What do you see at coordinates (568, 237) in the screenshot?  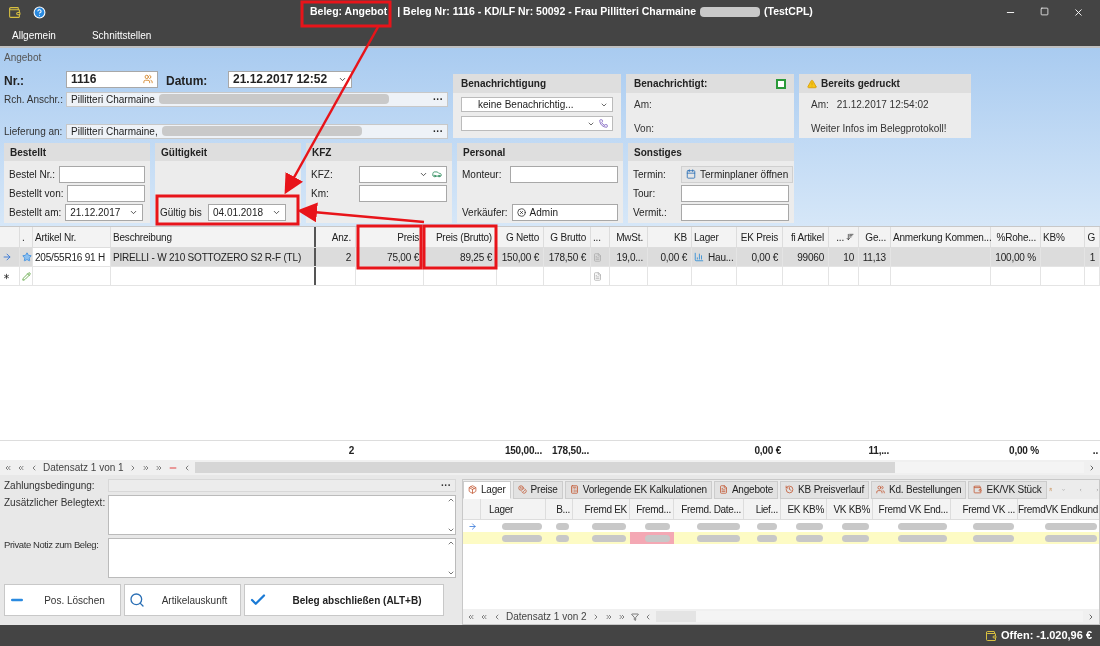 I see `column-header: G Brutto` at bounding box center [568, 237].